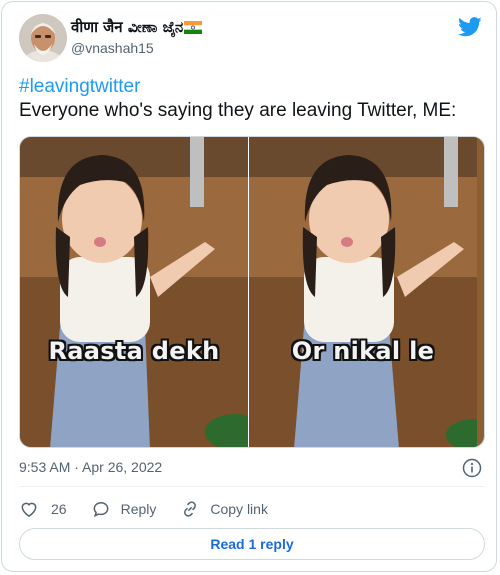  I want to click on display-name-text: वीणा जैन ವೀಣಾ ಜೈನ, so click(127, 27).